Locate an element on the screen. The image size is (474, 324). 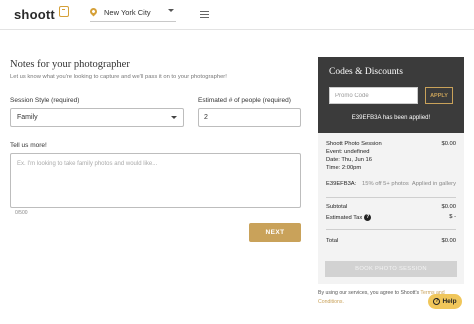
estimated-tax-row: Estimated Tax? is located at coordinates (349, 218).